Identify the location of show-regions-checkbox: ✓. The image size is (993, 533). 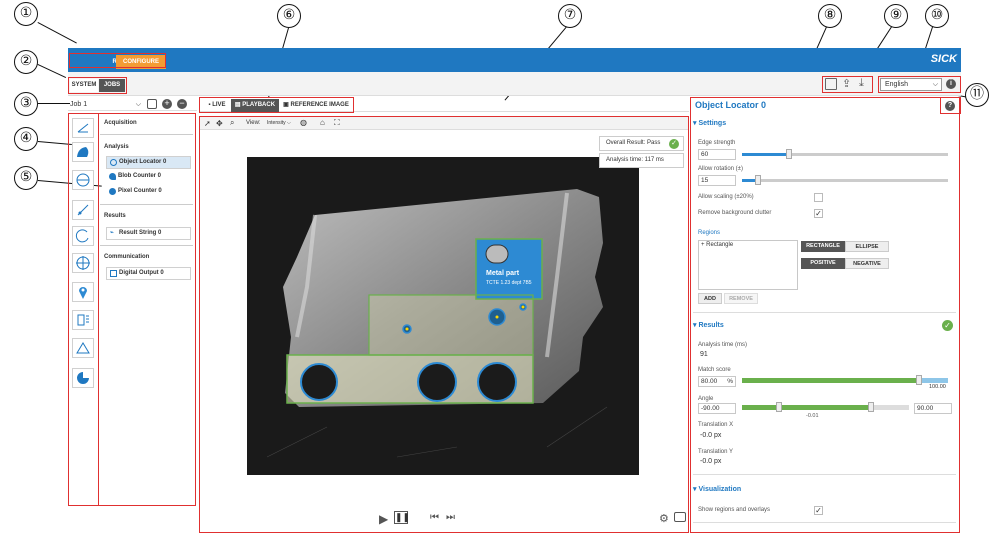
(818, 510).